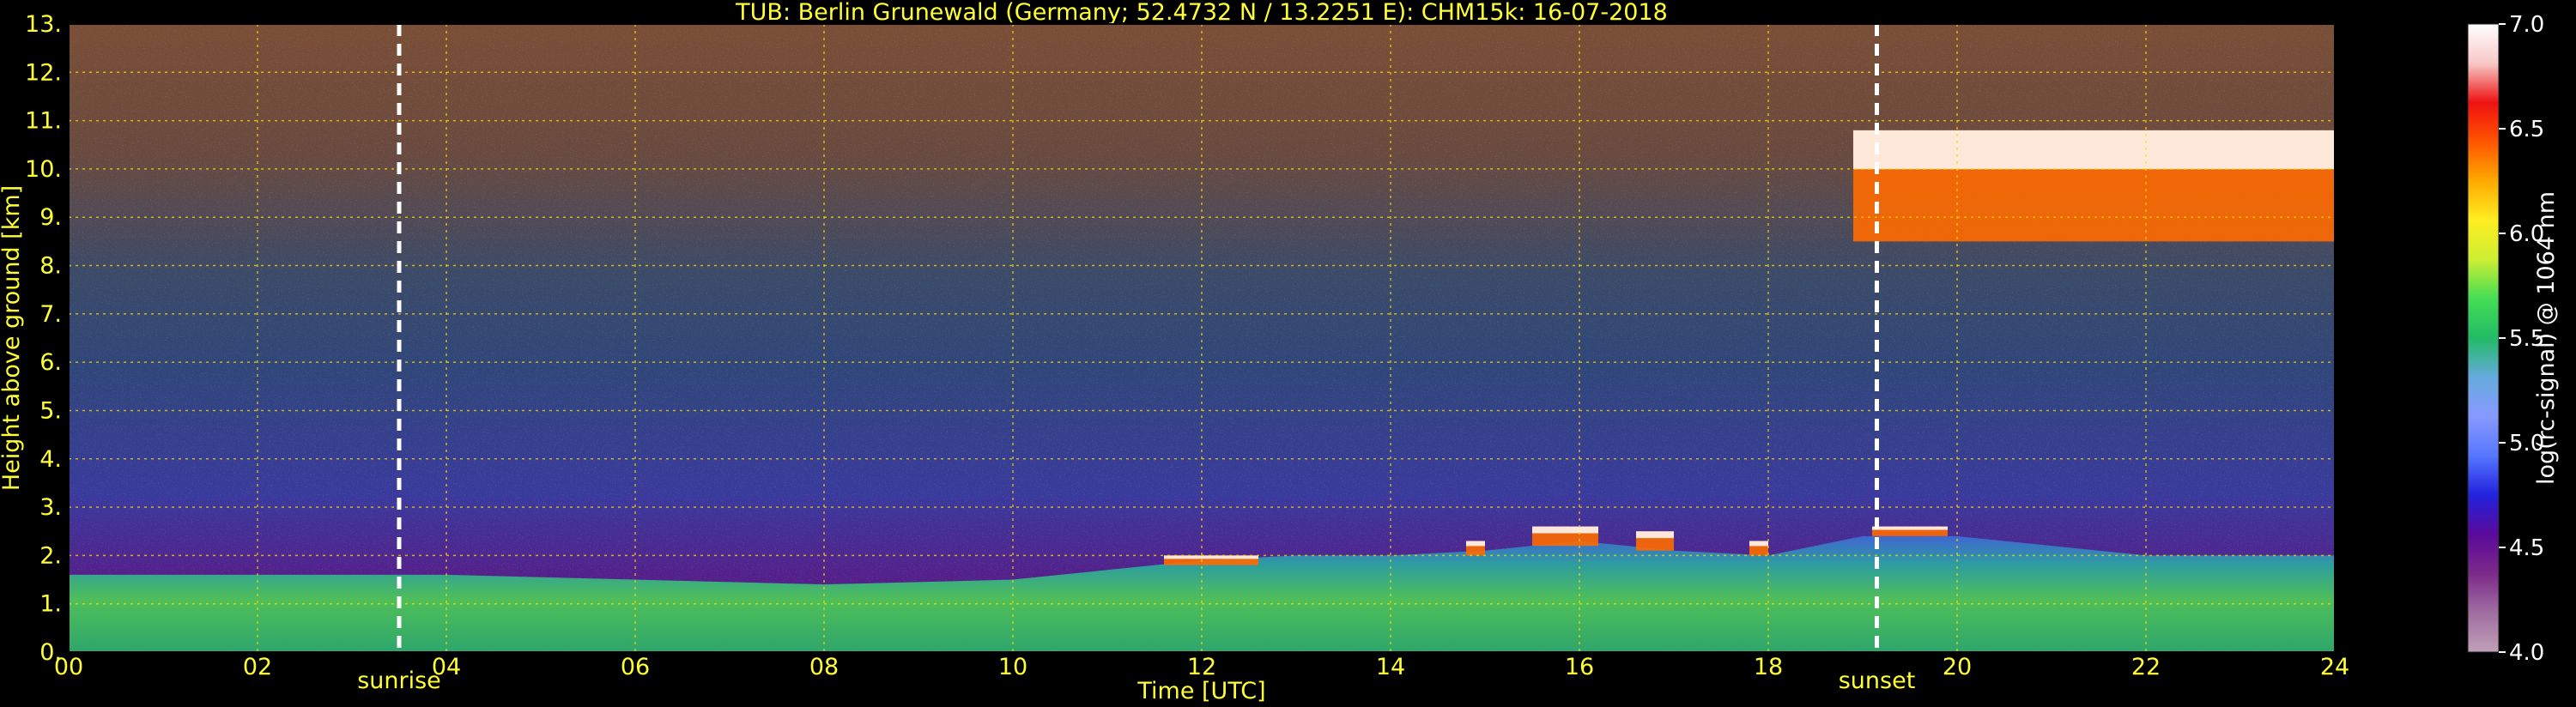 This screenshot has height=707, width=2576. Describe the element at coordinates (1200, 691) in the screenshot. I see `x-axis-label: Time [UTC]` at that location.